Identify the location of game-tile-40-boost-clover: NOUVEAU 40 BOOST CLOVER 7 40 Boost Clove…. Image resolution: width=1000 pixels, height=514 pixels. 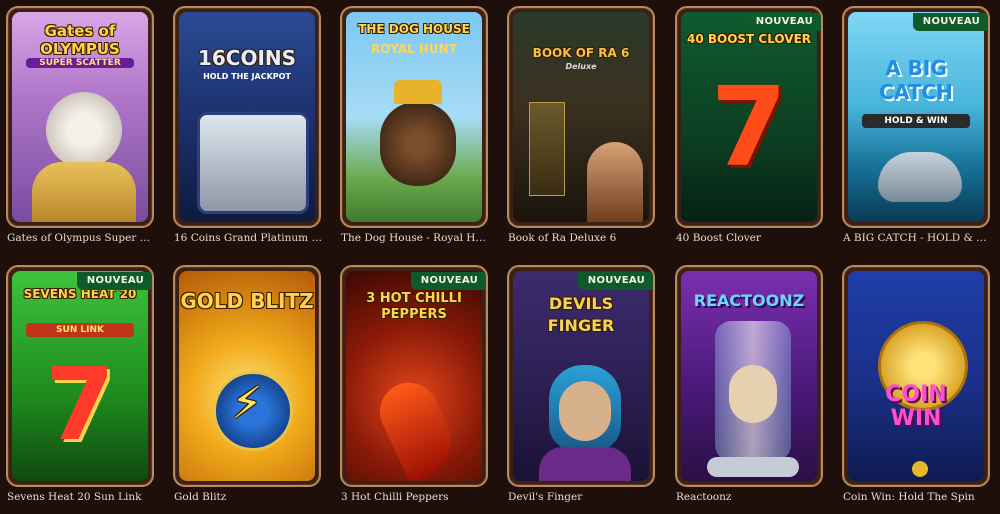
(749, 125).